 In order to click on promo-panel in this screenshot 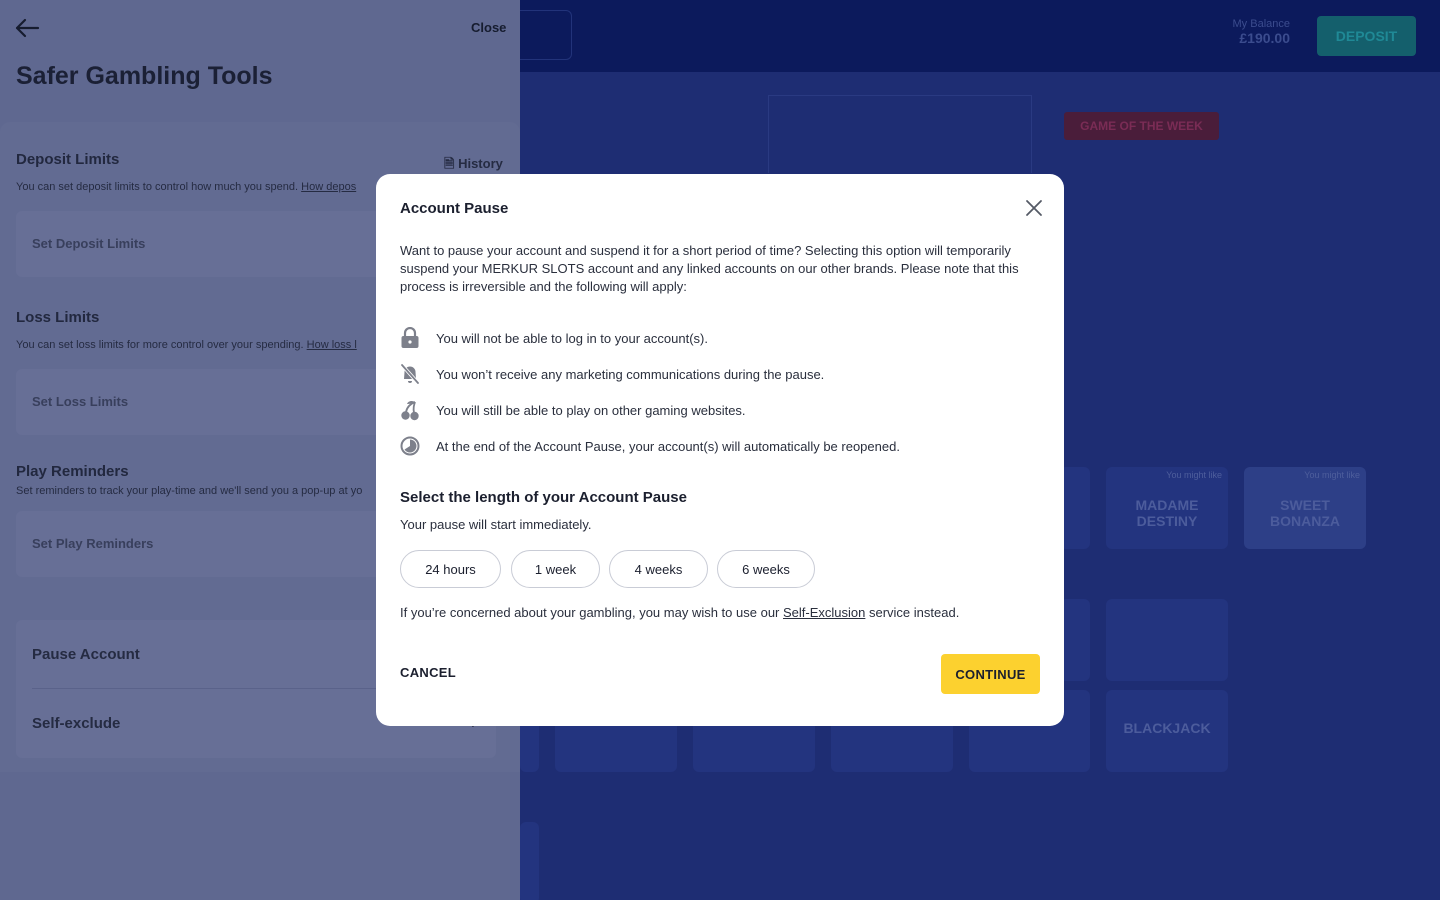, I will do `click(900, 134)`.